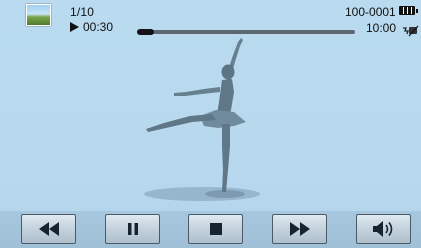 The width and height of the screenshot is (421, 248). I want to click on stop-button, so click(215, 229).